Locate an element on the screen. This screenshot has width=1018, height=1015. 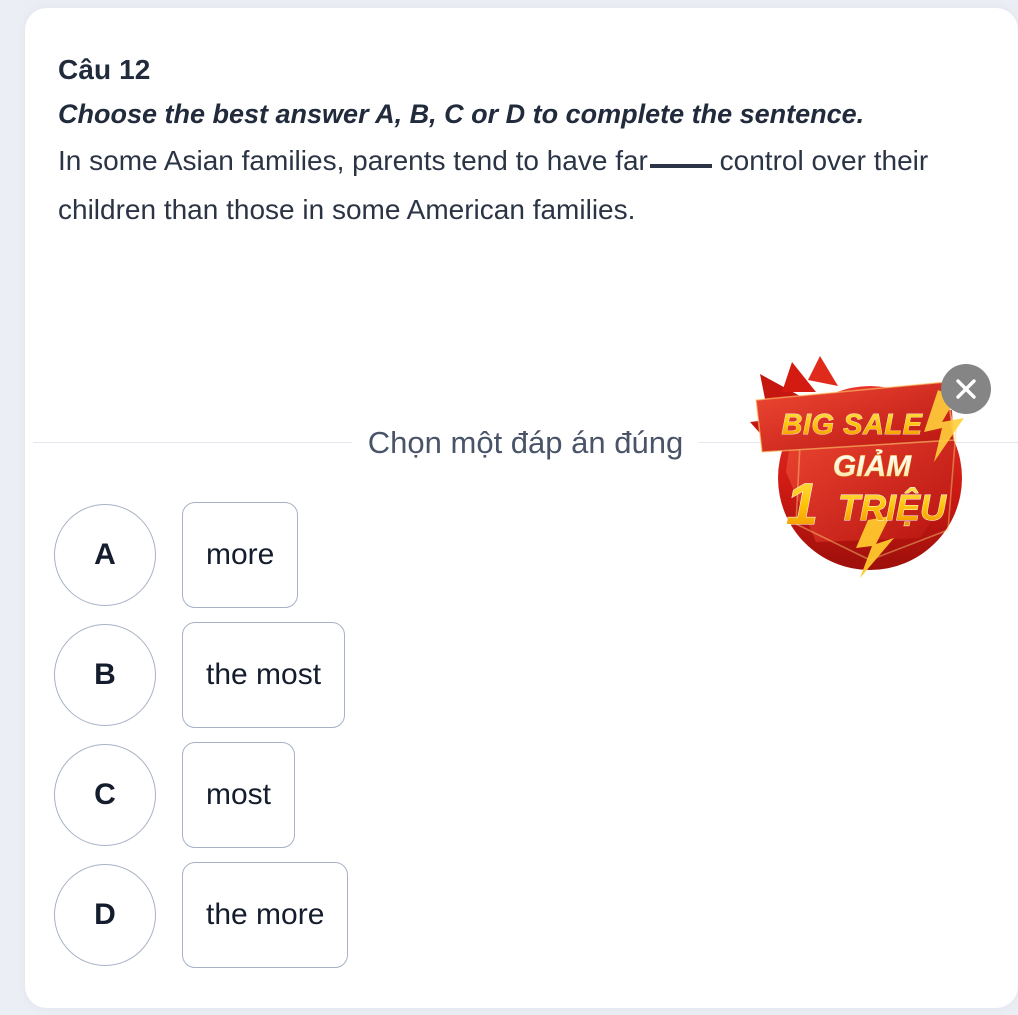
ad-amount-unit: TRIỆU is located at coordinates (892, 507).